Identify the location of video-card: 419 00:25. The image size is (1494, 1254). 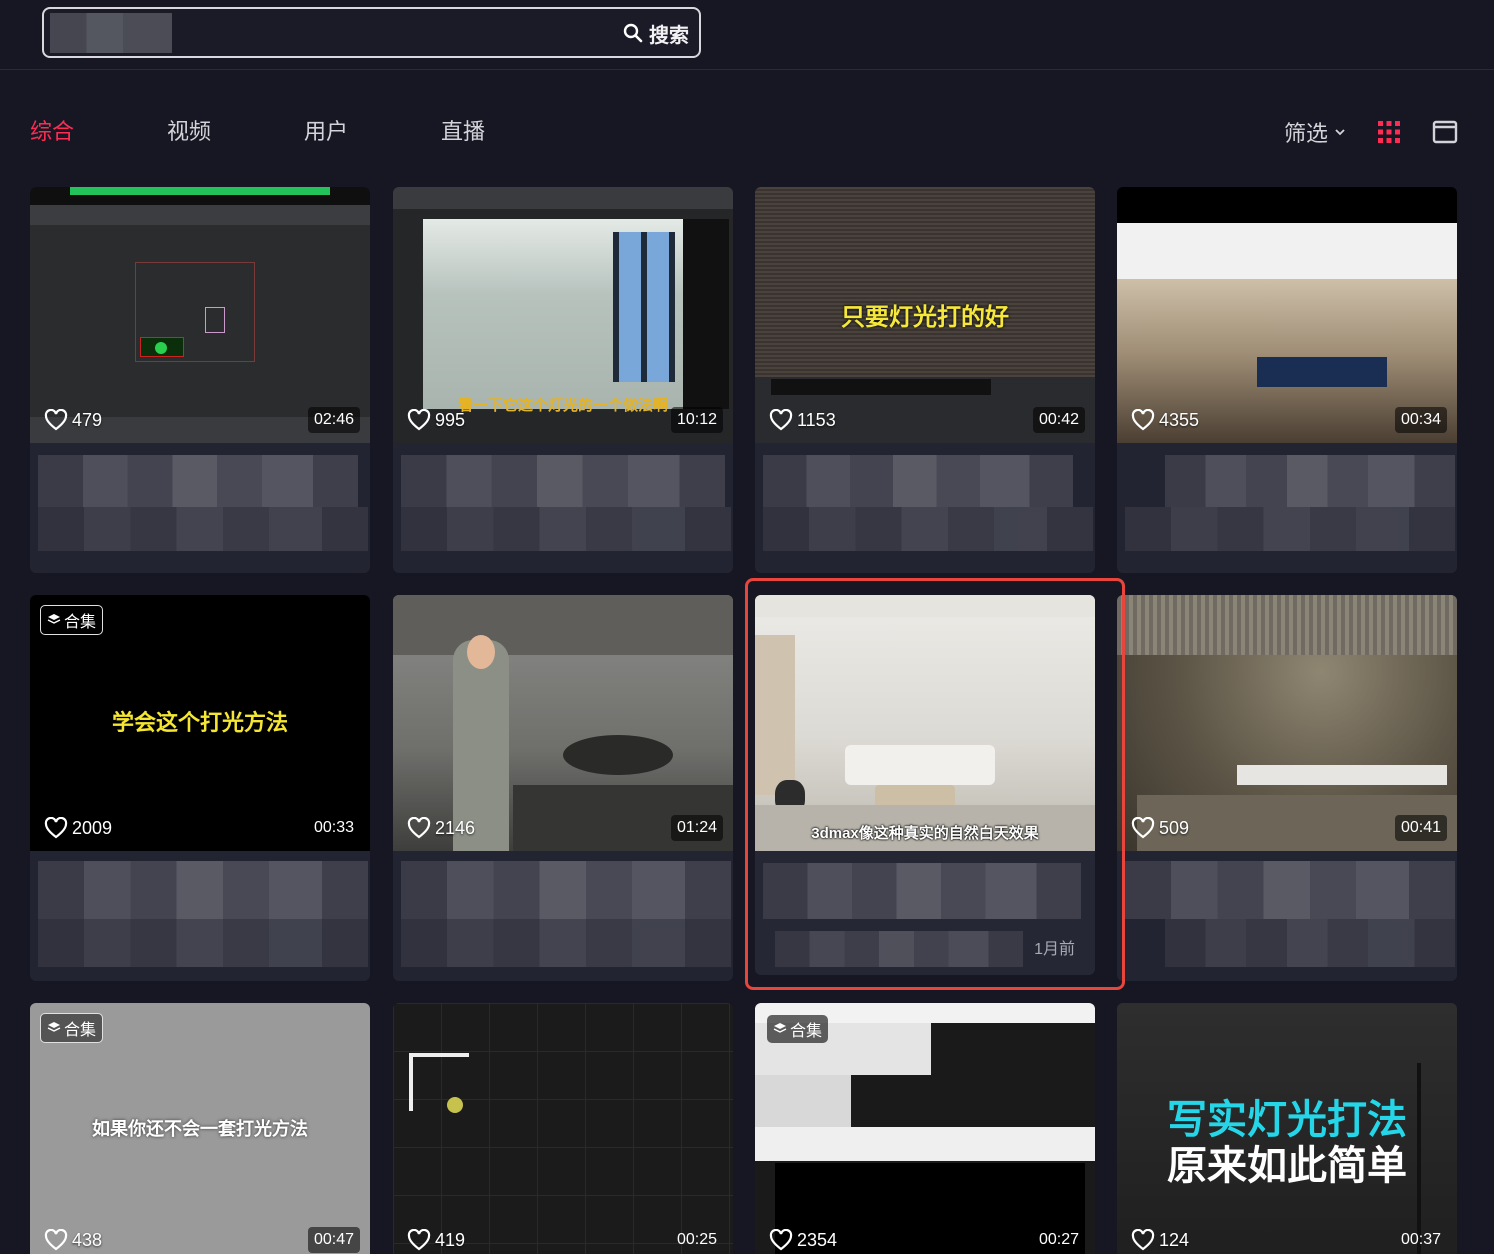
(563, 1128).